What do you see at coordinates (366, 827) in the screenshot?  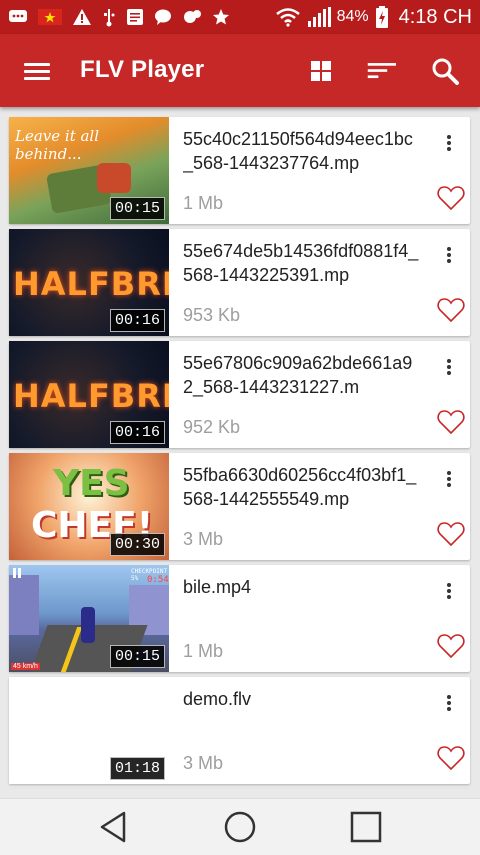 I see `nav-recents-icon` at bounding box center [366, 827].